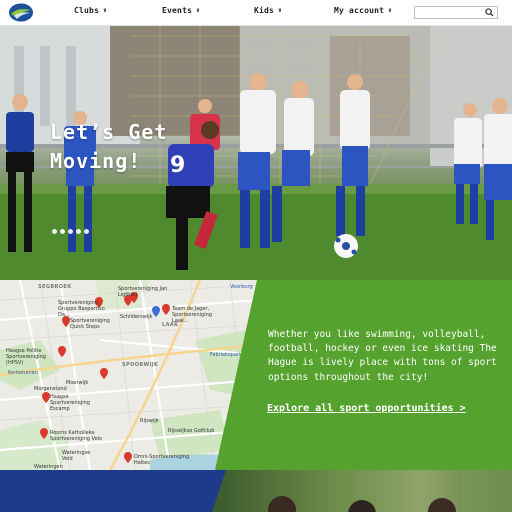 Image resolution: width=512 pixels, height=512 pixels. I want to click on nav-clubs: Clubs ∨, so click(90, 10).